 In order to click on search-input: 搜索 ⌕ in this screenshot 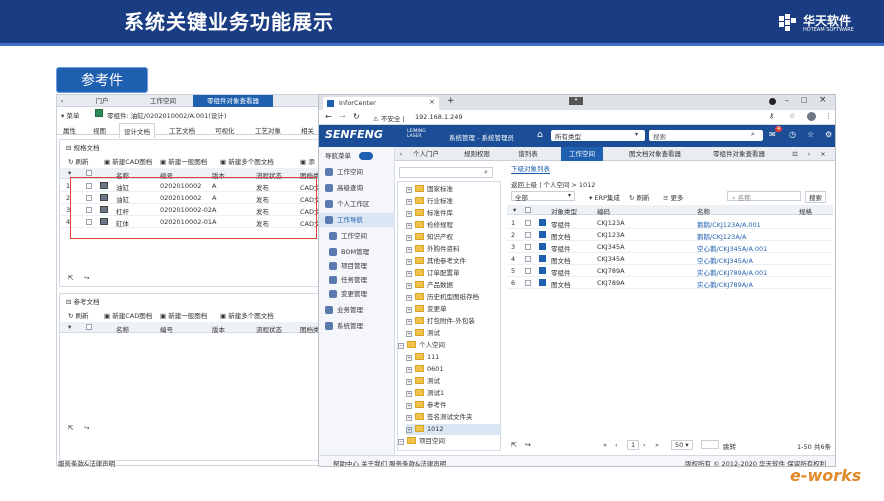, I will do `click(706, 135)`.